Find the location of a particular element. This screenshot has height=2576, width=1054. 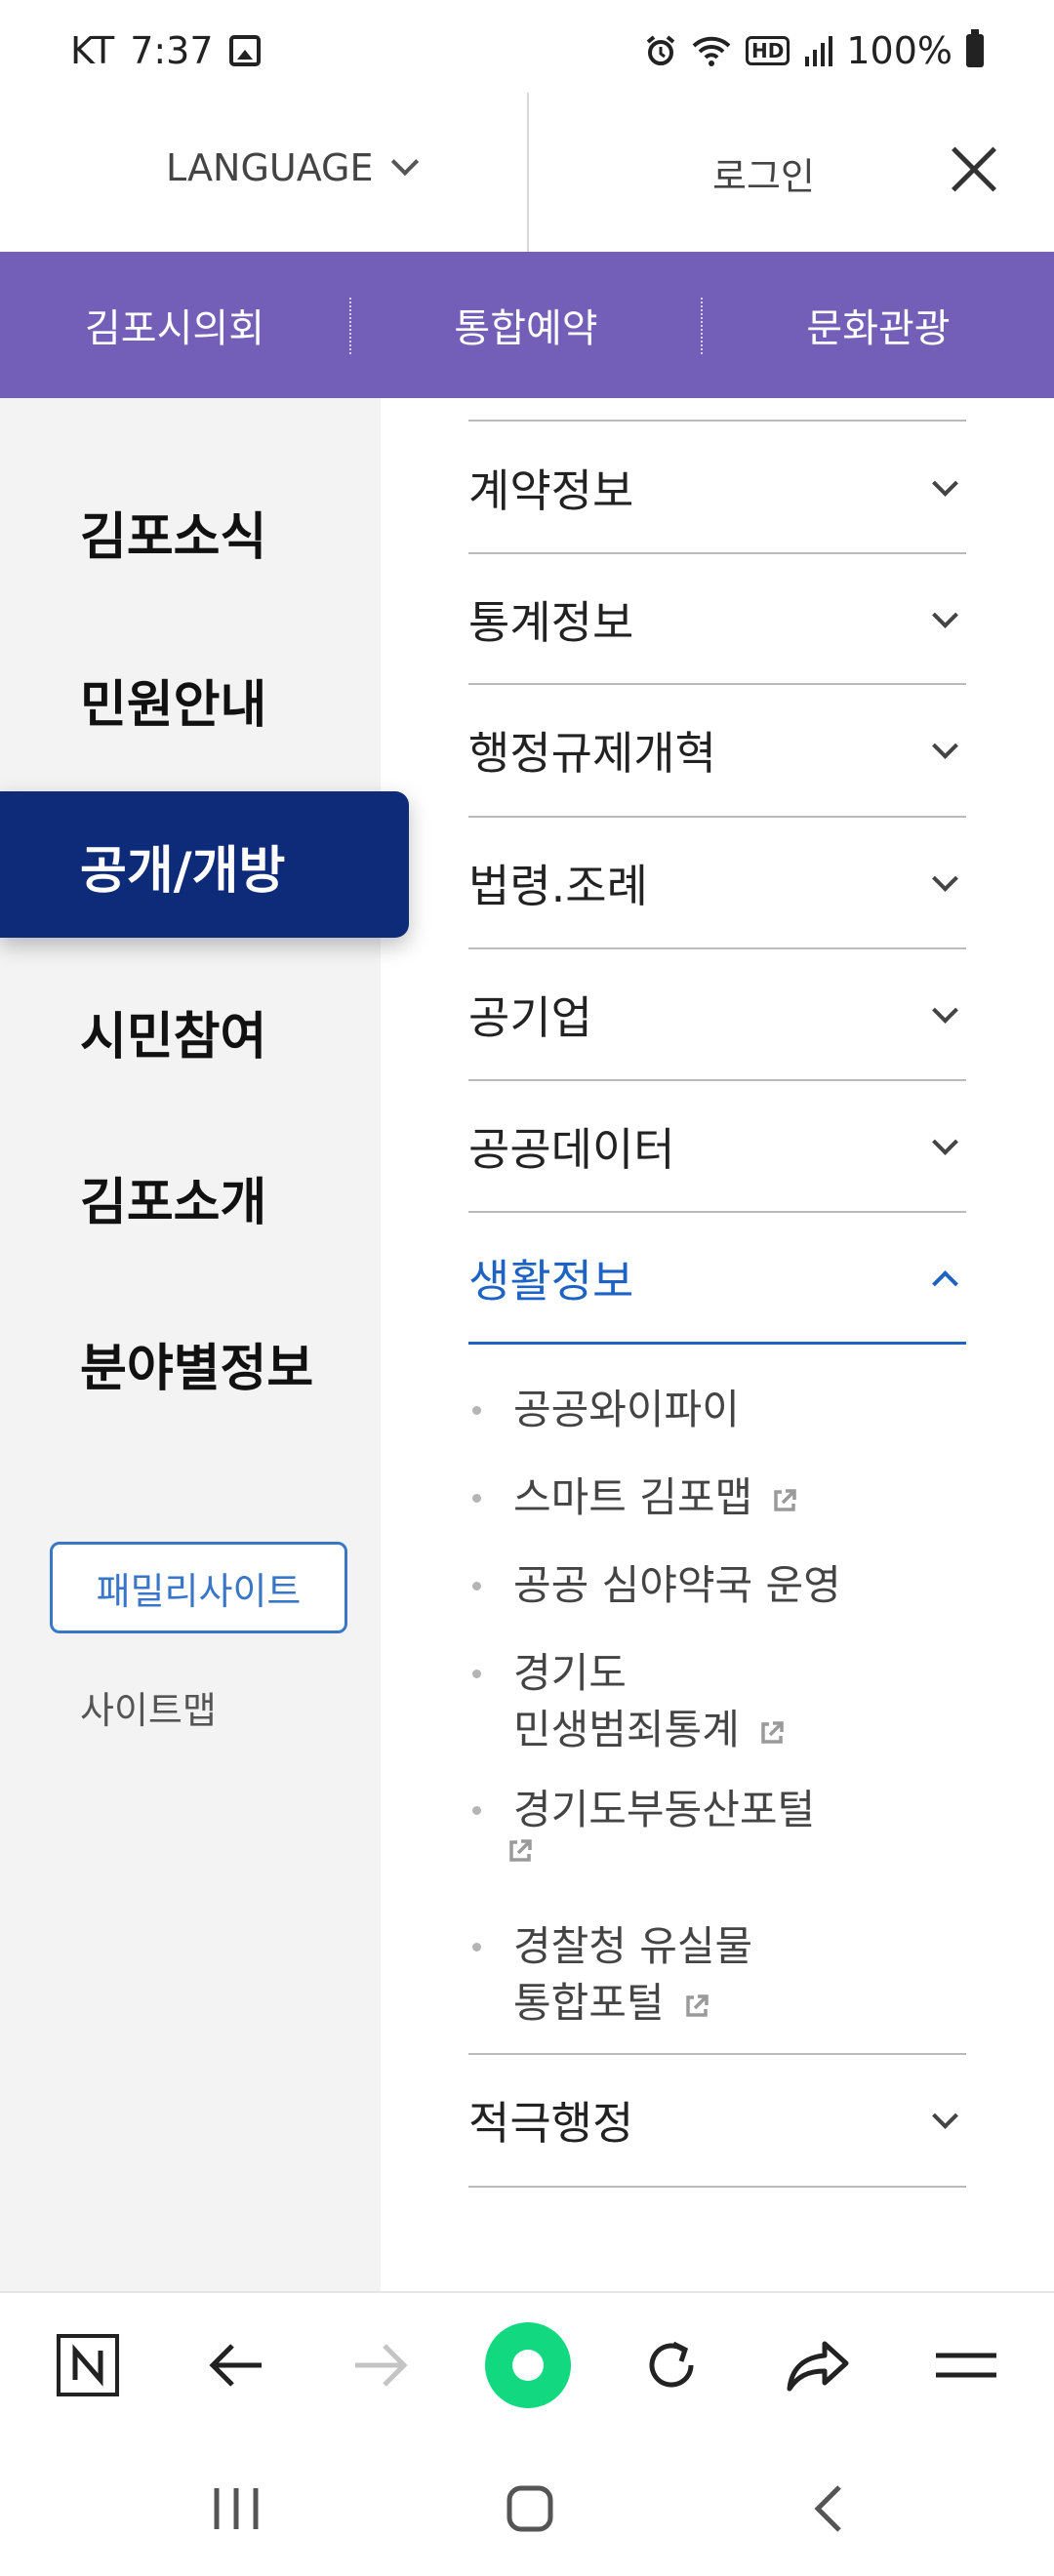

submenu-item-night-pharmacy: 공공 심야약국 운영 is located at coordinates (717, 1585).